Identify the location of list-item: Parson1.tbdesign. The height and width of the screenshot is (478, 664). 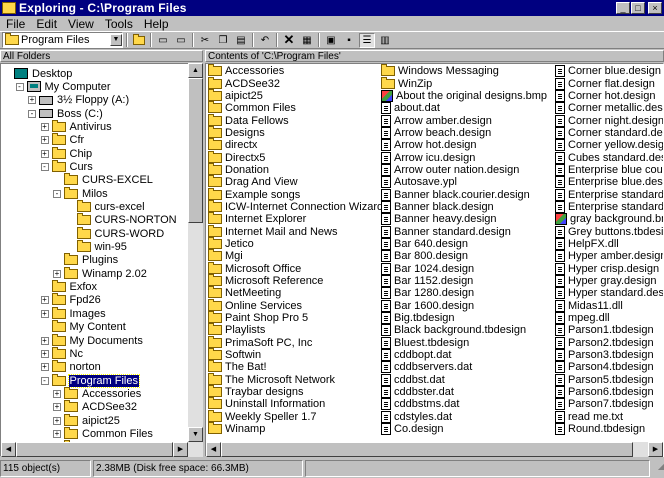
(609, 330).